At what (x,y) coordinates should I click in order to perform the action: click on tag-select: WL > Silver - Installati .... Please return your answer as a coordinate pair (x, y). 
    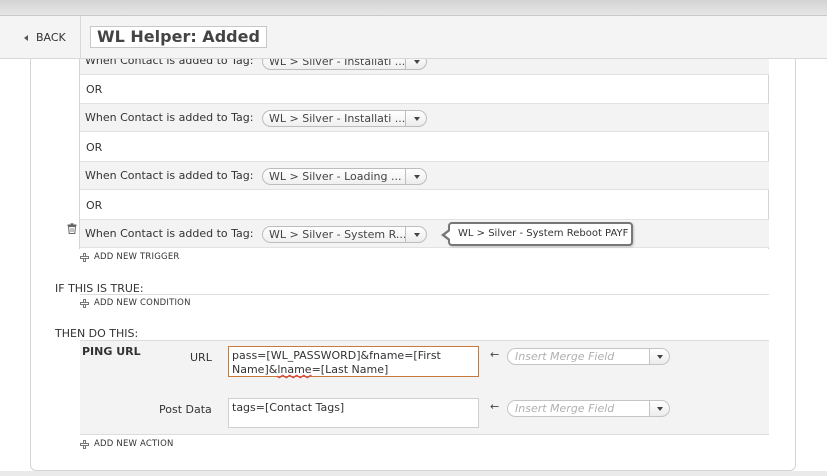
    Looking at the image, I should click on (344, 118).